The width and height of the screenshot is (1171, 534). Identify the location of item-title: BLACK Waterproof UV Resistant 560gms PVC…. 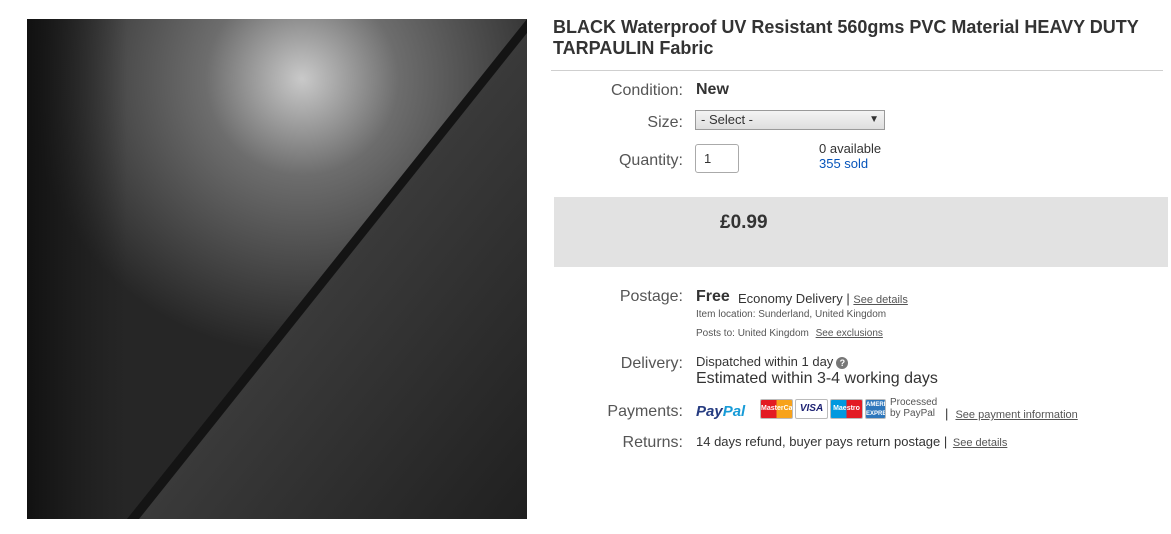
(846, 37).